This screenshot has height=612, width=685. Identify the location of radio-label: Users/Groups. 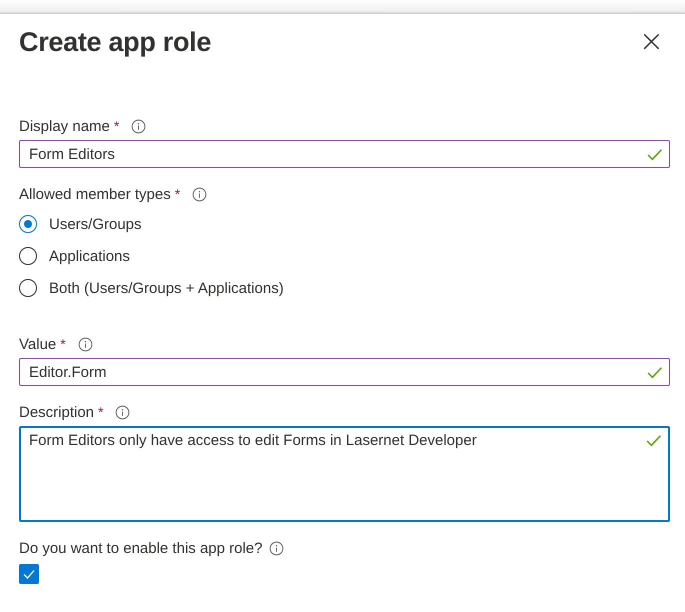
(95, 224).